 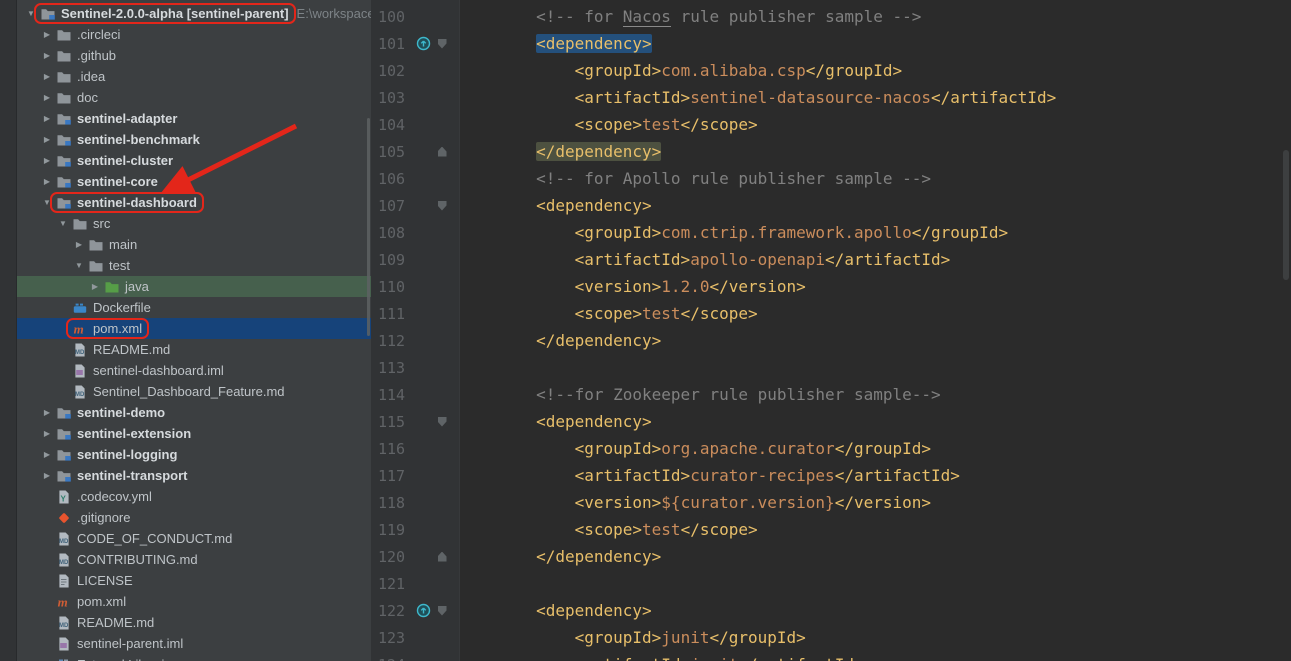 I want to click on tree-item-java: ▶ java, so click(x=194, y=286).